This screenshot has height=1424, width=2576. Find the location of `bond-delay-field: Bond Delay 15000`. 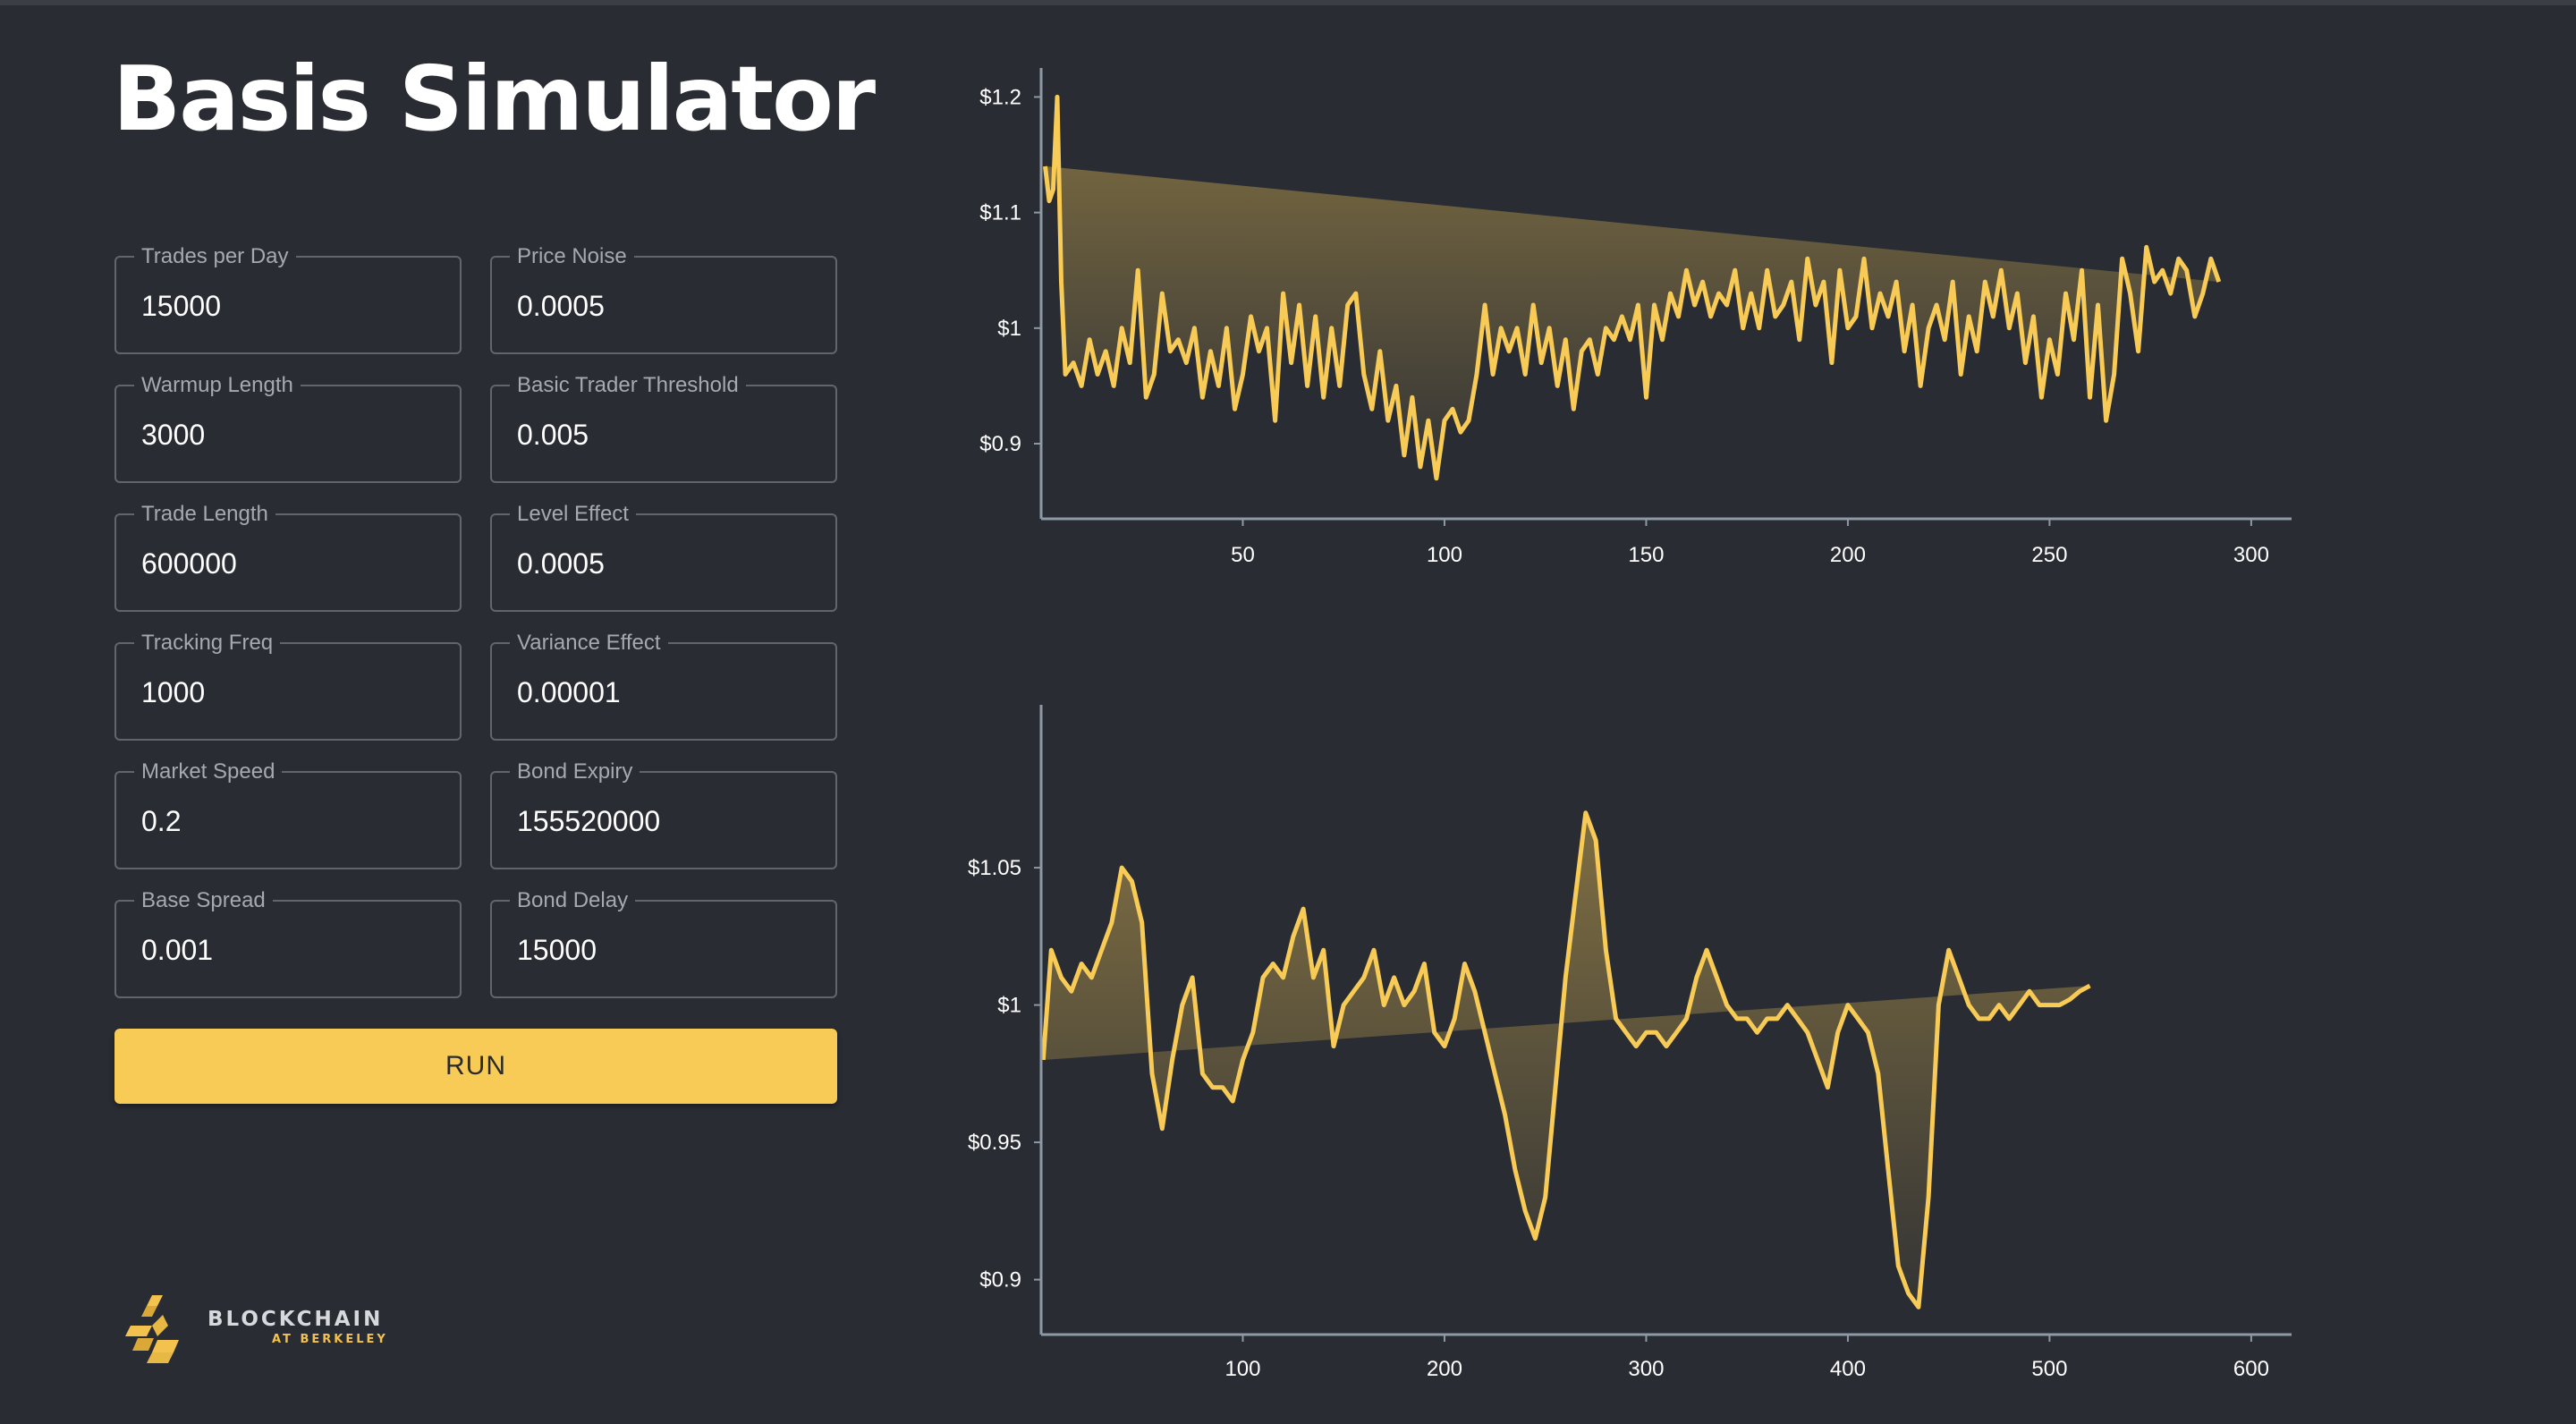

bond-delay-field: Bond Delay 15000 is located at coordinates (663, 943).